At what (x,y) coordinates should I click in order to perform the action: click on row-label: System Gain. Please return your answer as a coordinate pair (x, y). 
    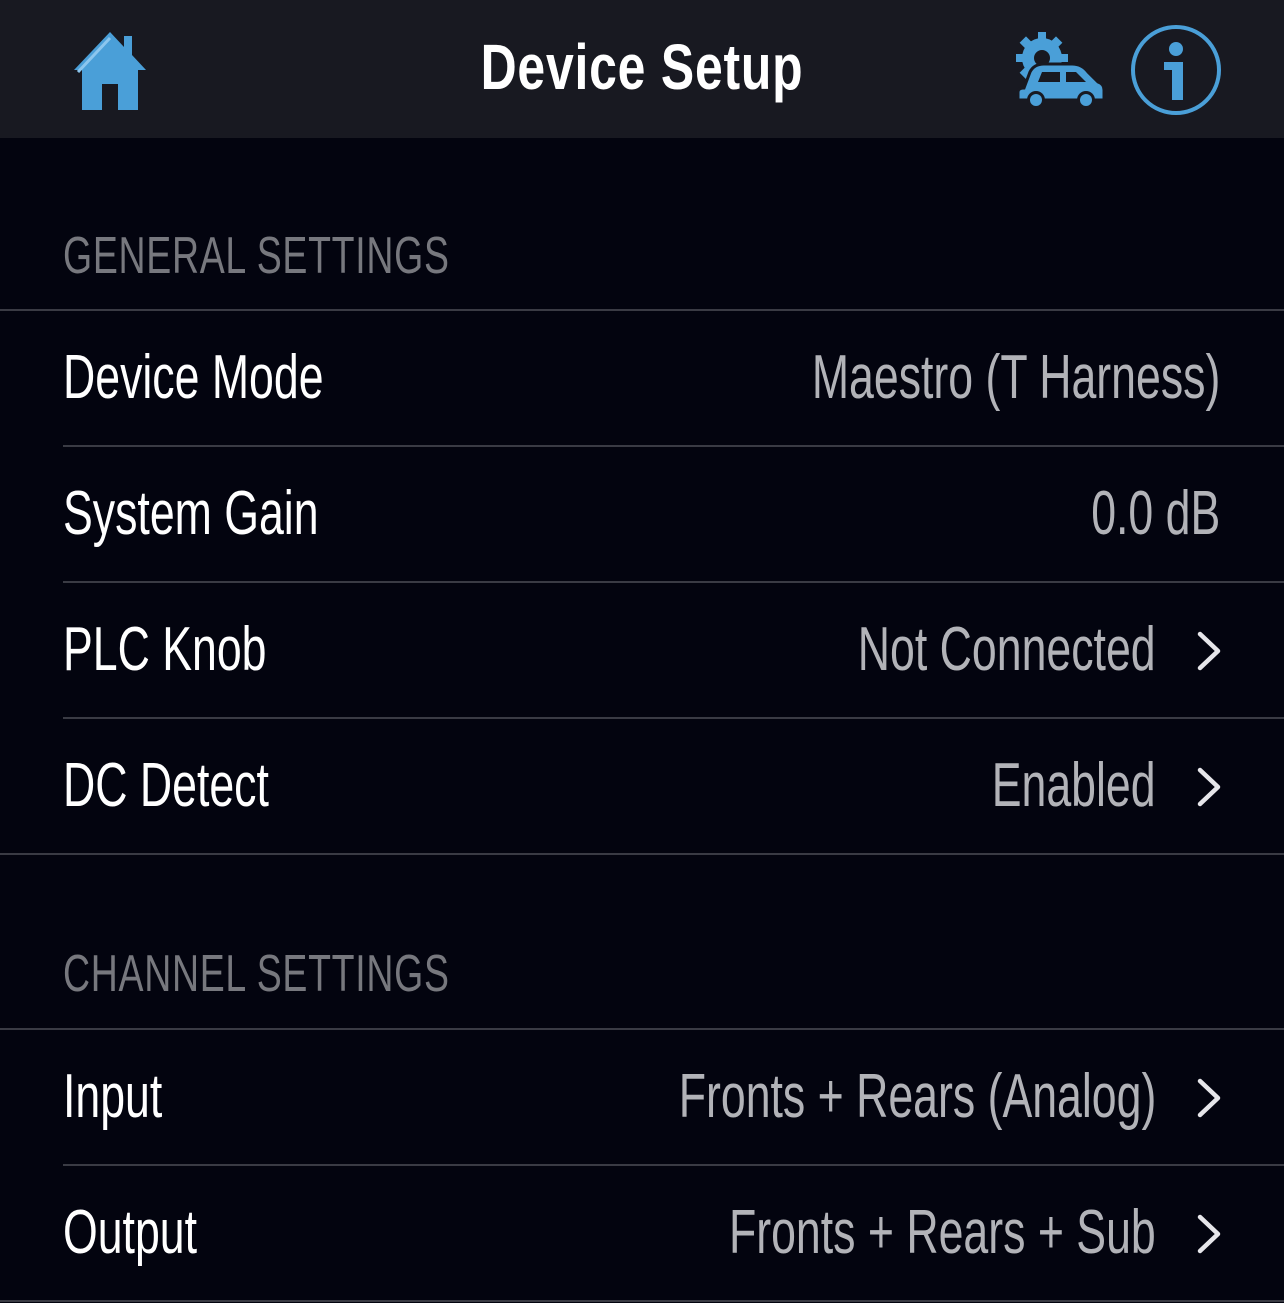
    Looking at the image, I should click on (191, 513).